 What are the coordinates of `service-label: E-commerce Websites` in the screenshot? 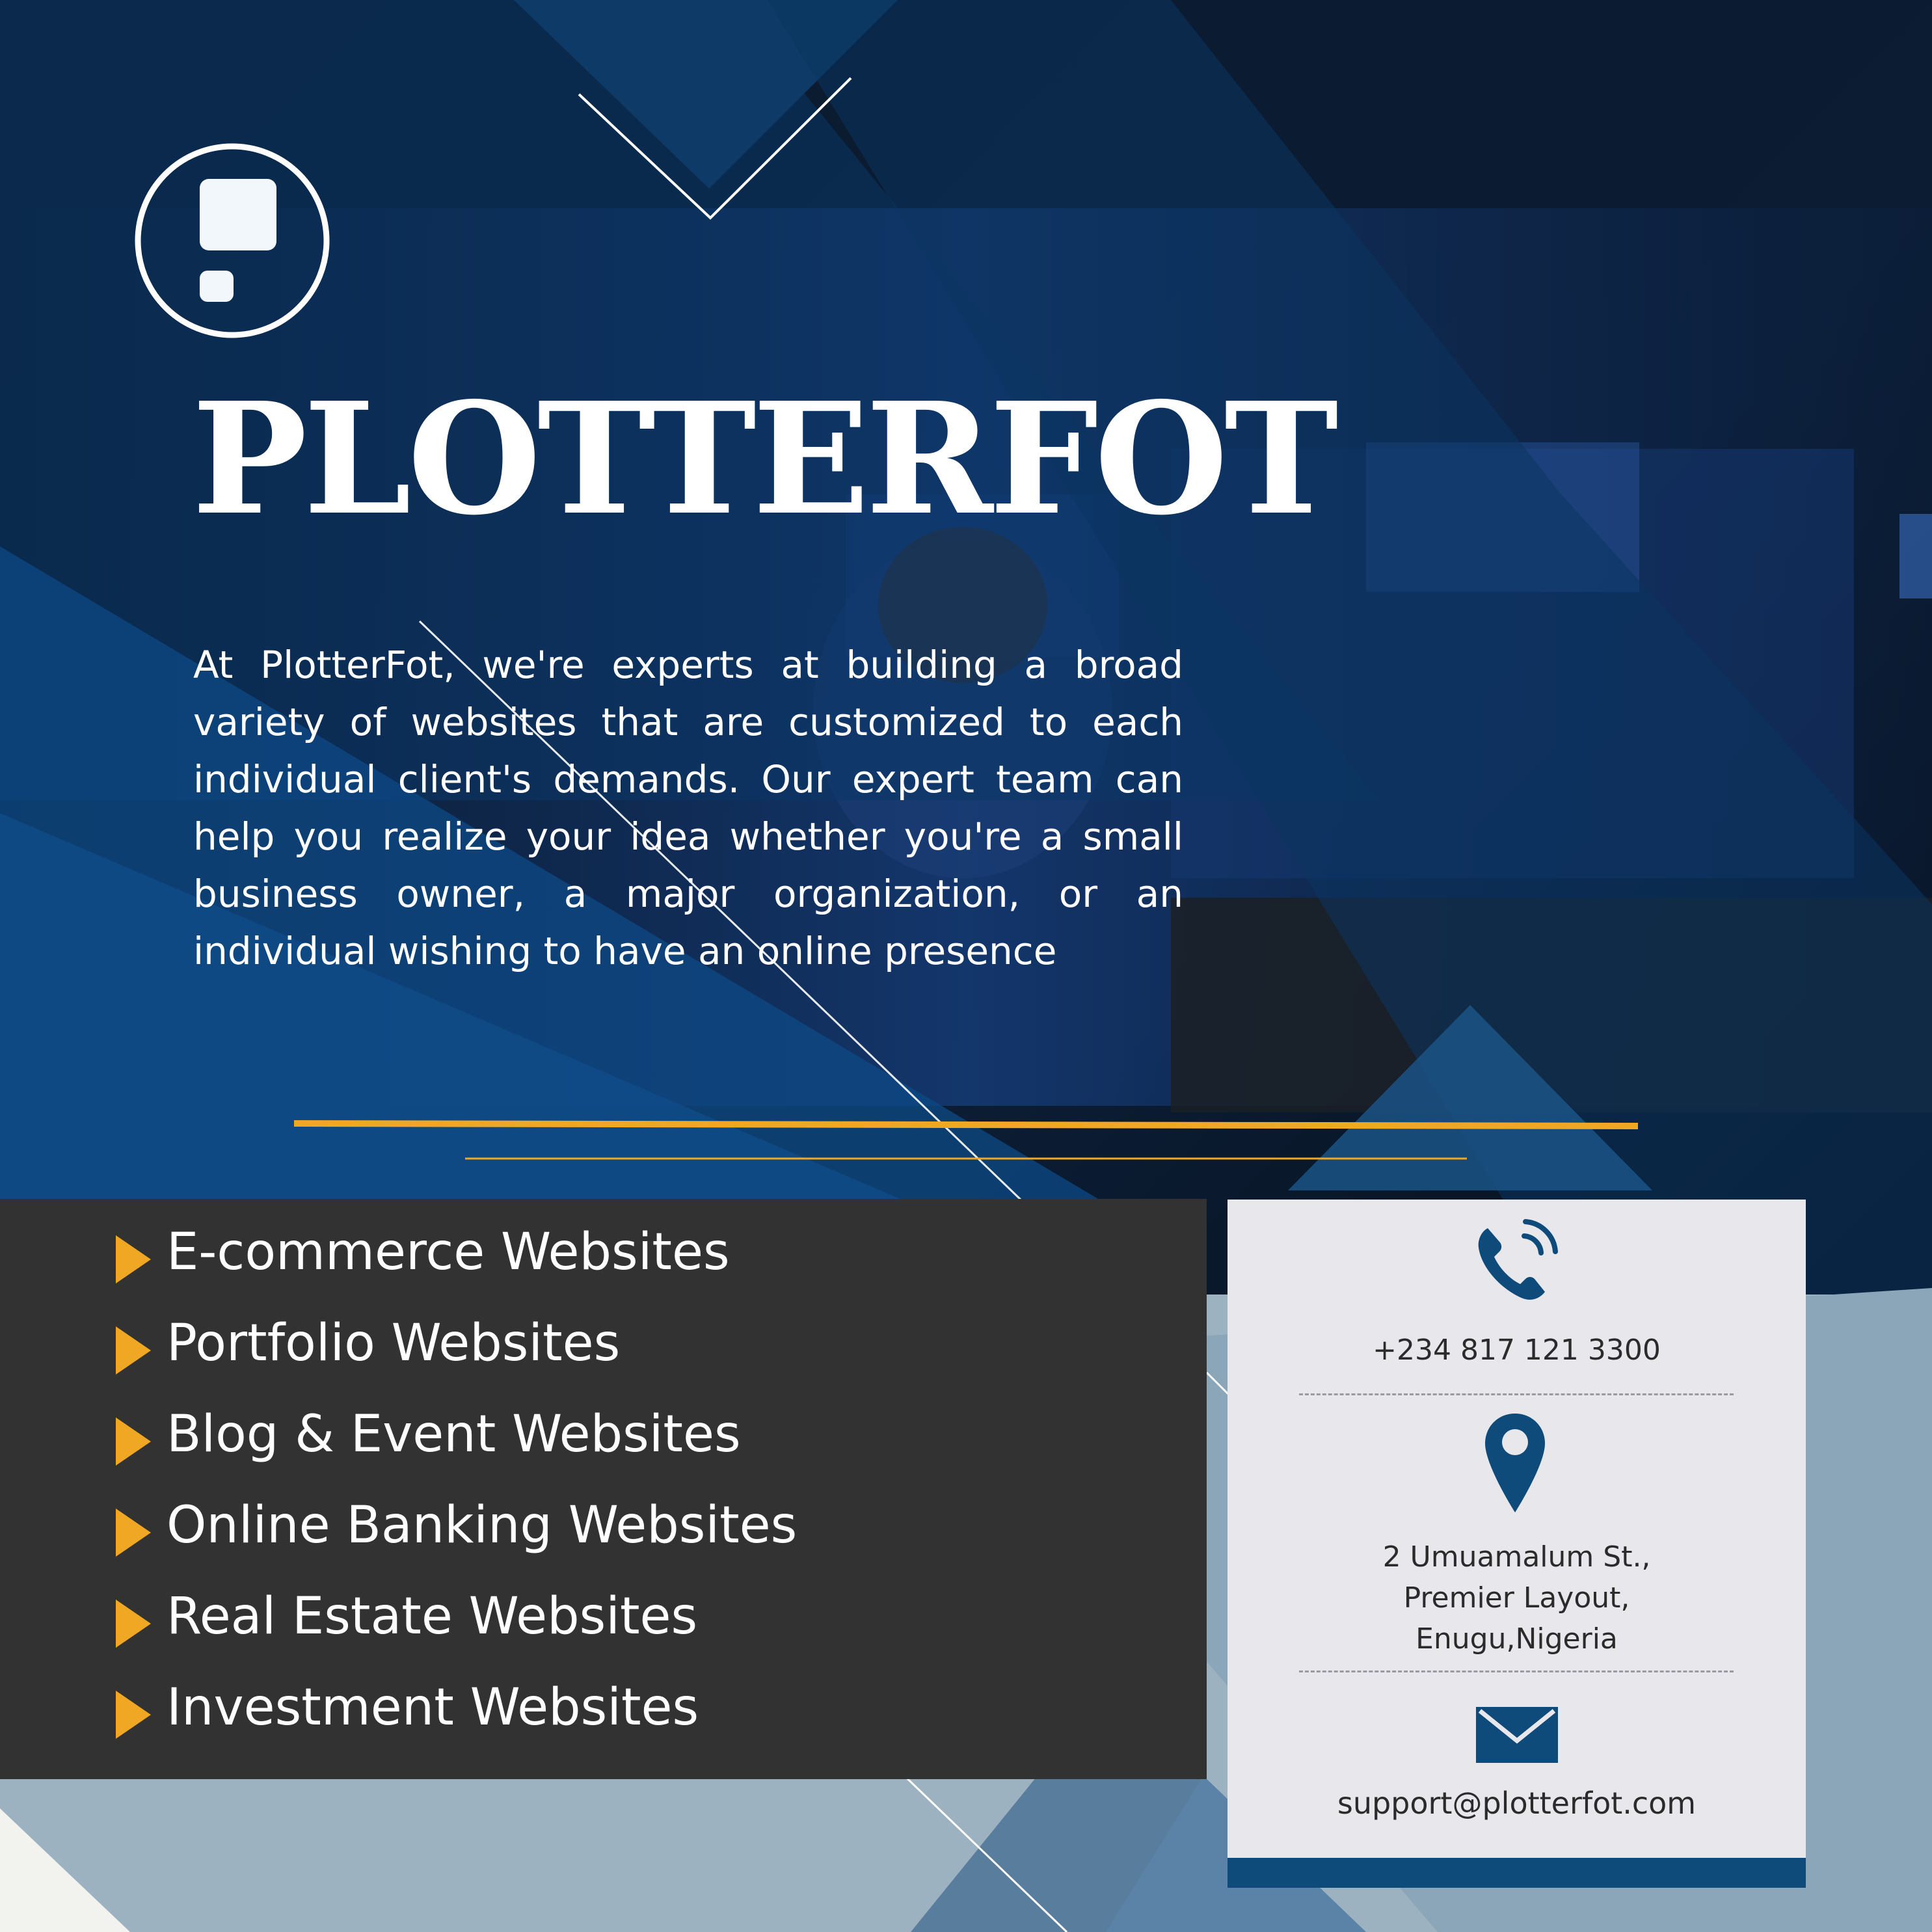 It's located at (448, 1252).